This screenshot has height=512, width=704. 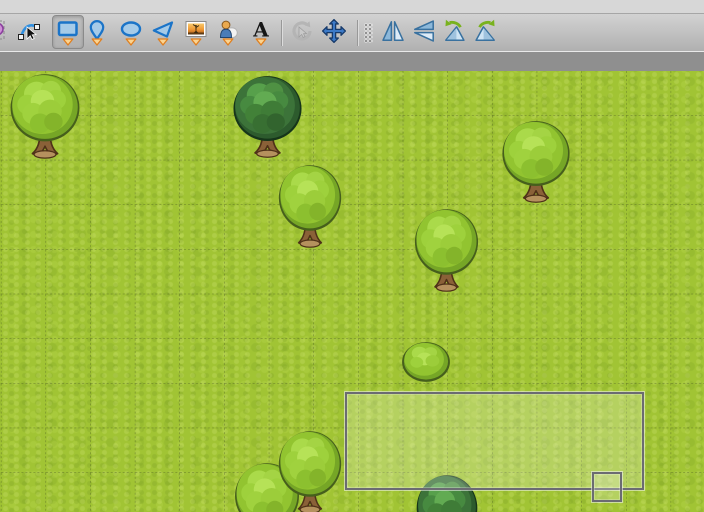 I want to click on edit-polygons-button, so click(x=29, y=32).